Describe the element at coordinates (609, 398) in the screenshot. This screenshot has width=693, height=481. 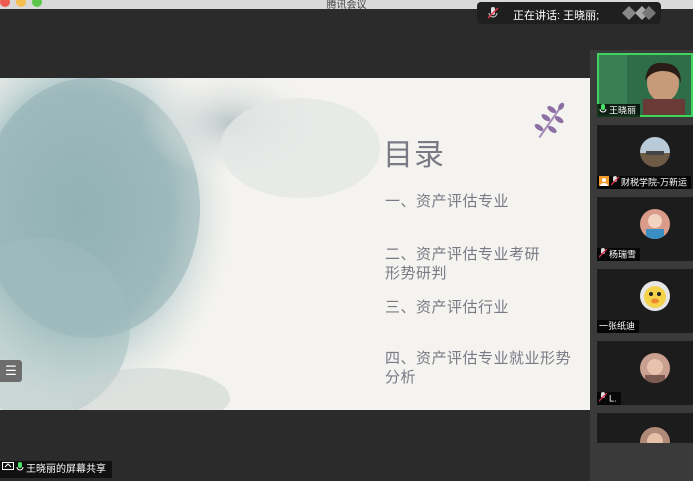
I see `participant-name-5: L.` at that location.